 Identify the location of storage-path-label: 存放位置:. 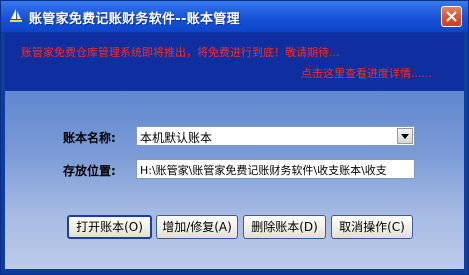
(89, 171).